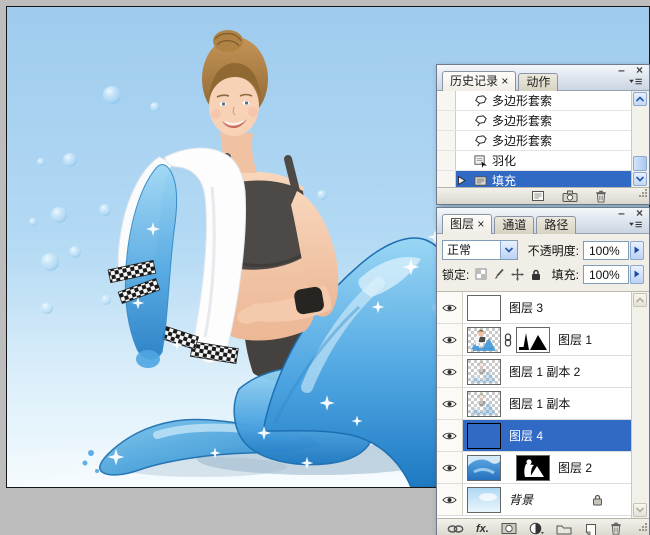  What do you see at coordinates (526, 436) in the screenshot?
I see `layer-name: 图层 4` at bounding box center [526, 436].